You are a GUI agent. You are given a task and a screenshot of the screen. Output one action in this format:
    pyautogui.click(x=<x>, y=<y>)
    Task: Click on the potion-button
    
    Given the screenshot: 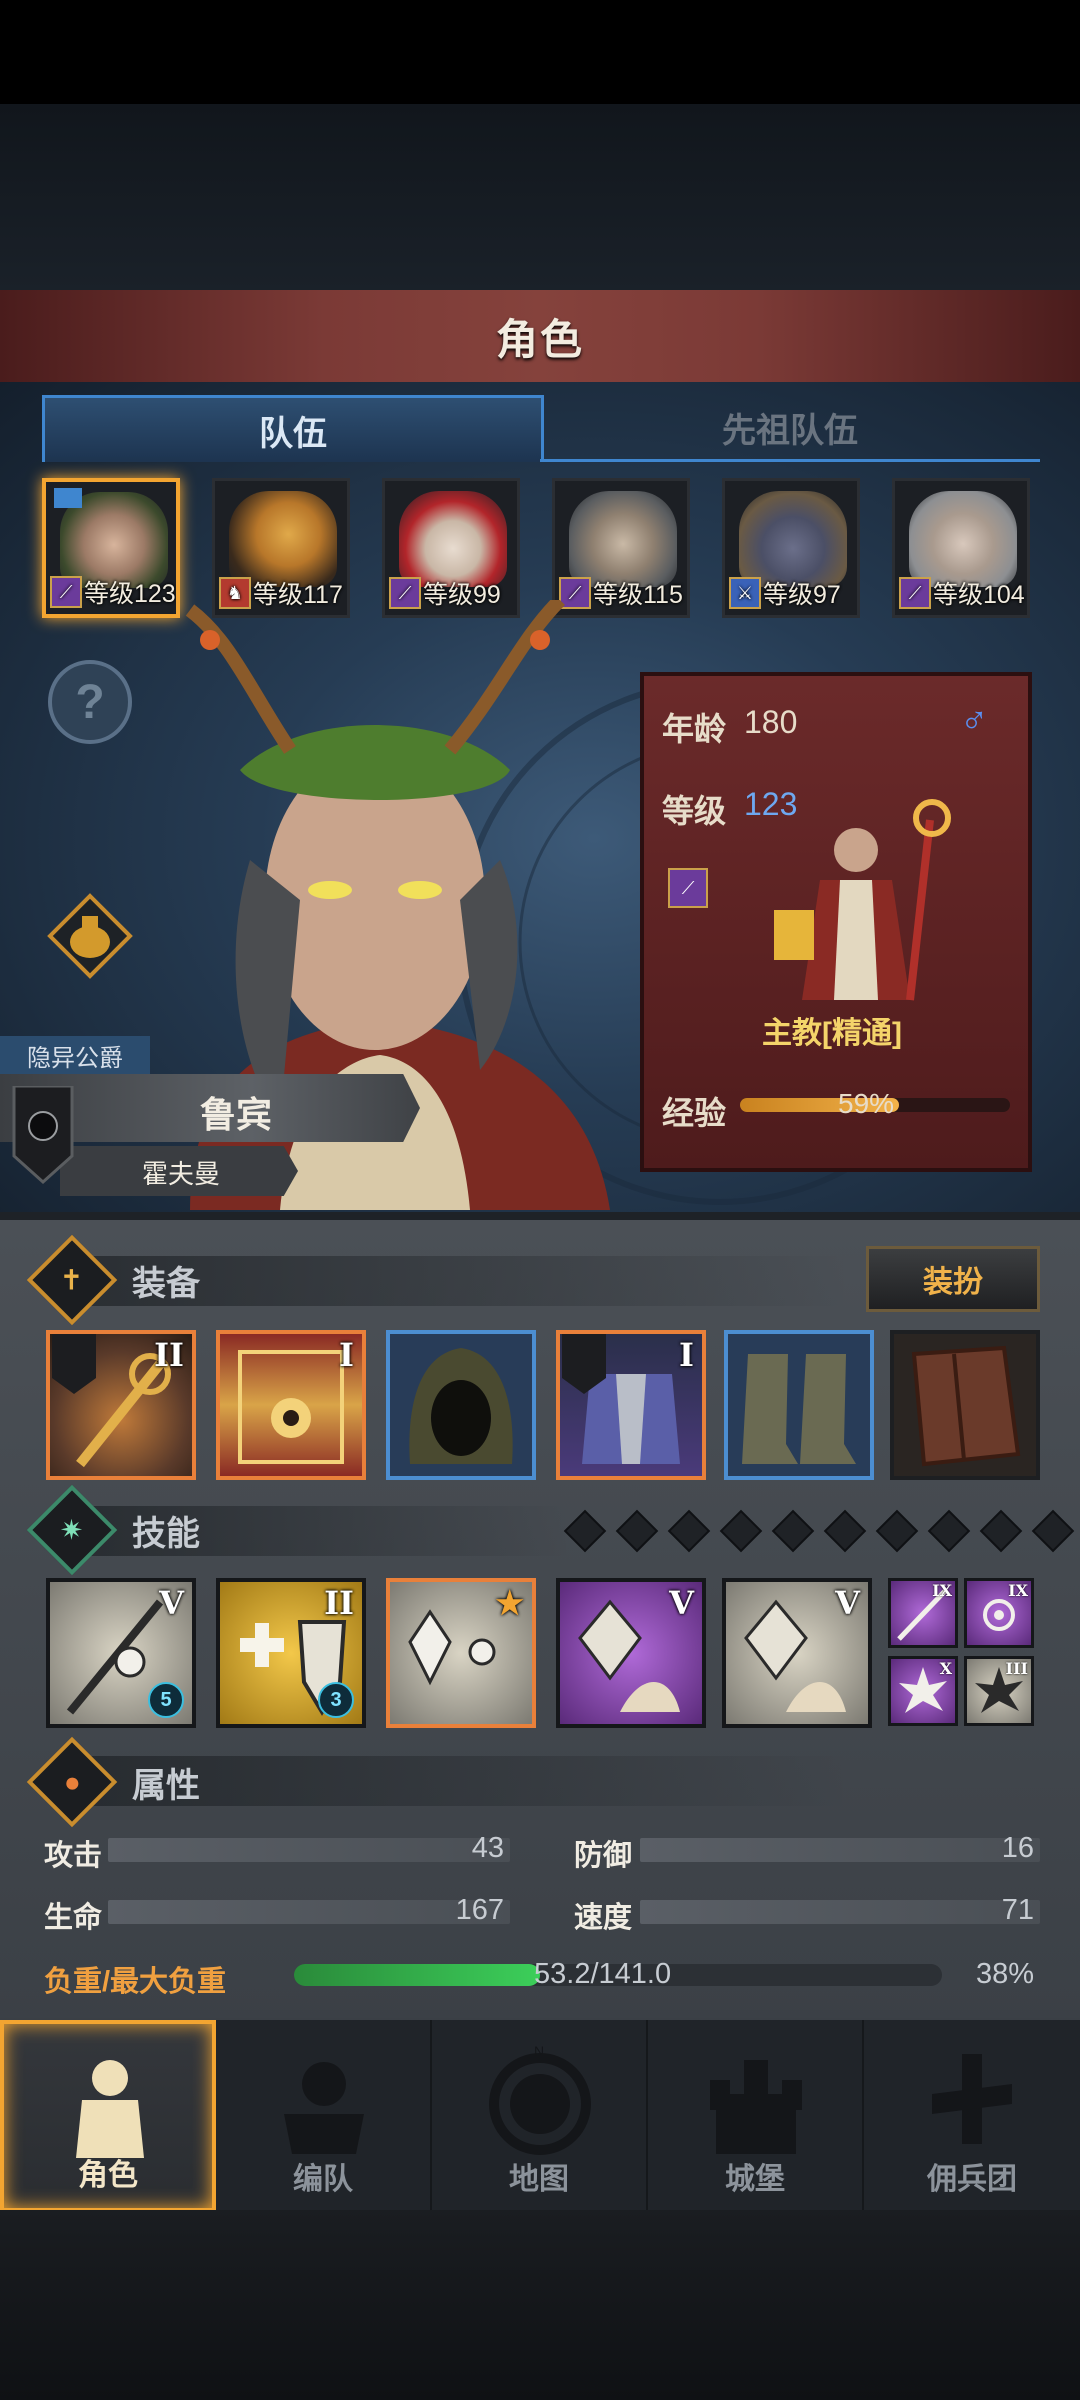 What is the action you would take?
    pyautogui.click(x=90, y=936)
    